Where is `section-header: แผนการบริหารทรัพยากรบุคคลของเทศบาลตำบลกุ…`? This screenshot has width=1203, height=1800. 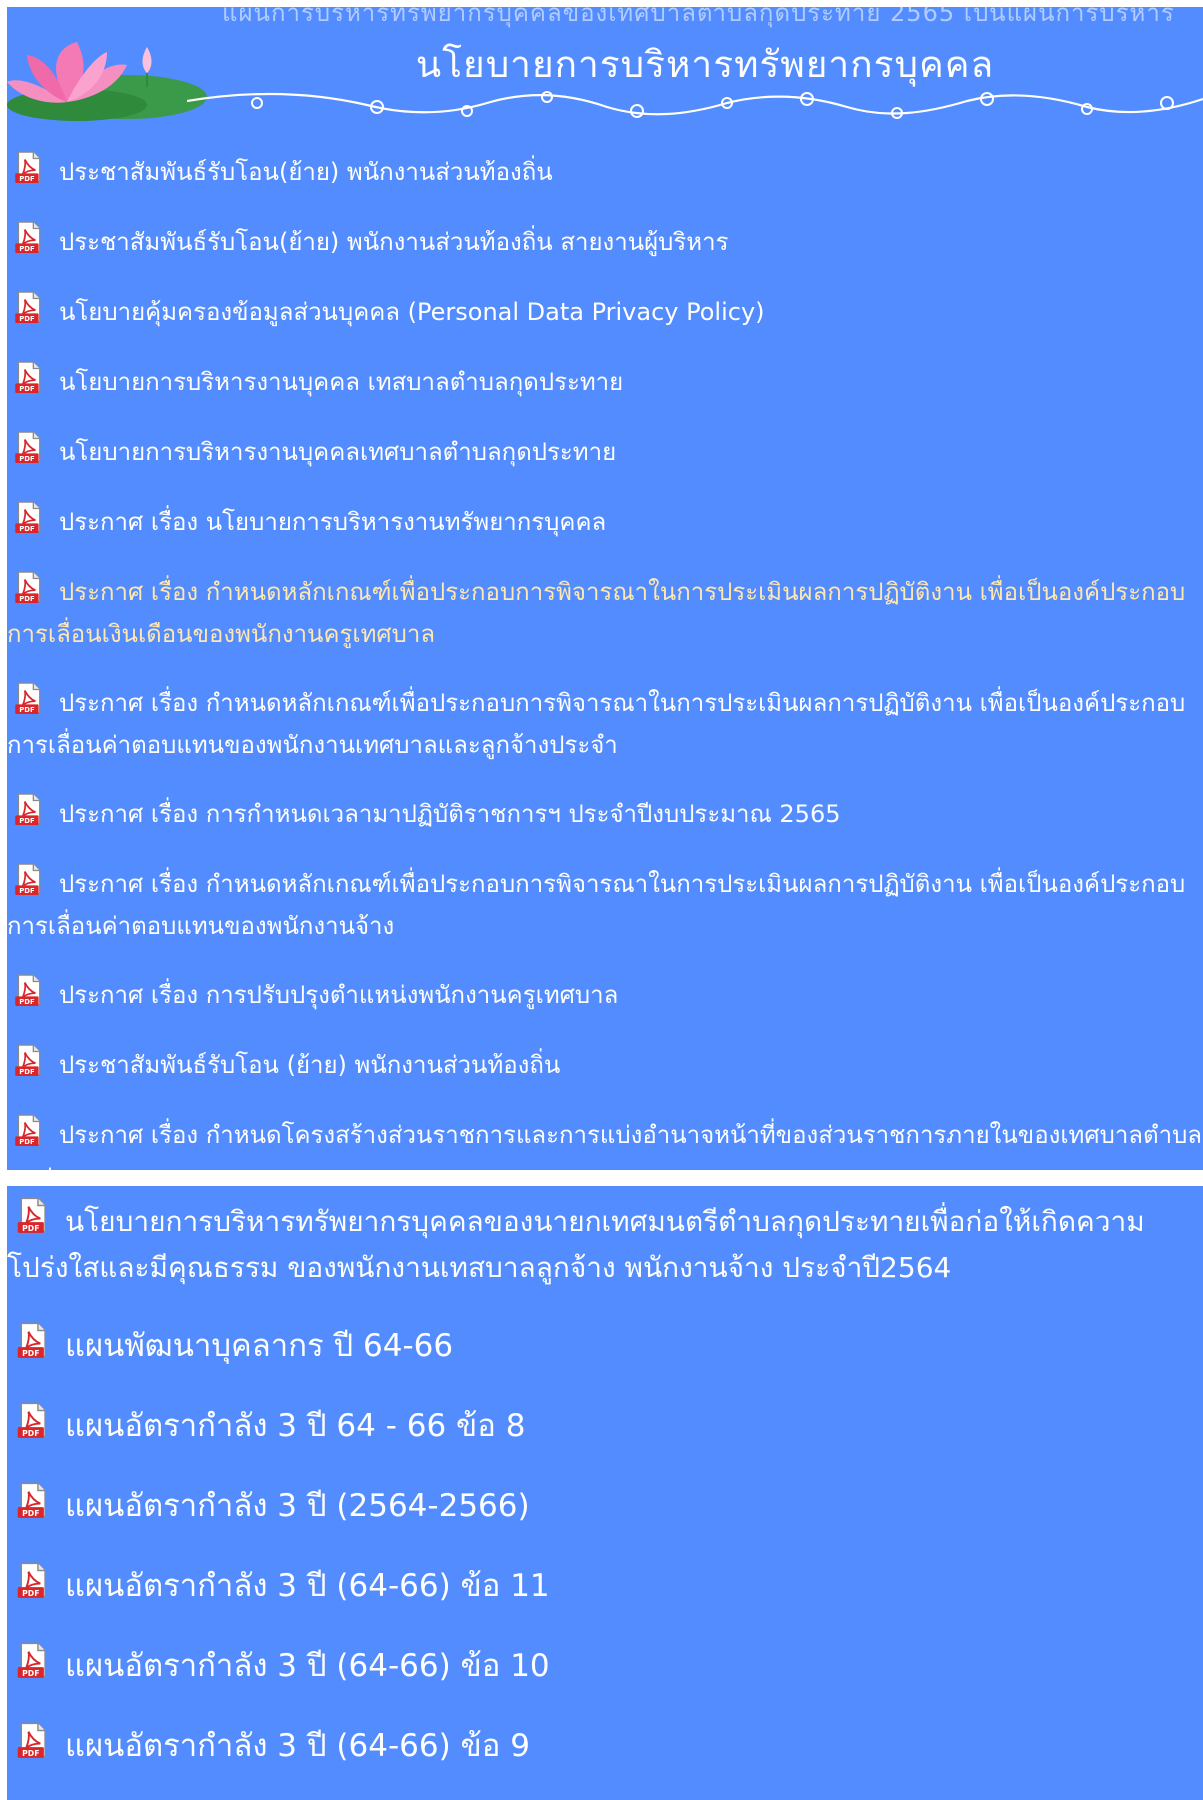 section-header: แผนการบริหารทรัพยากรบุคคลของเทศบาลตำบลกุ… is located at coordinates (605, 66).